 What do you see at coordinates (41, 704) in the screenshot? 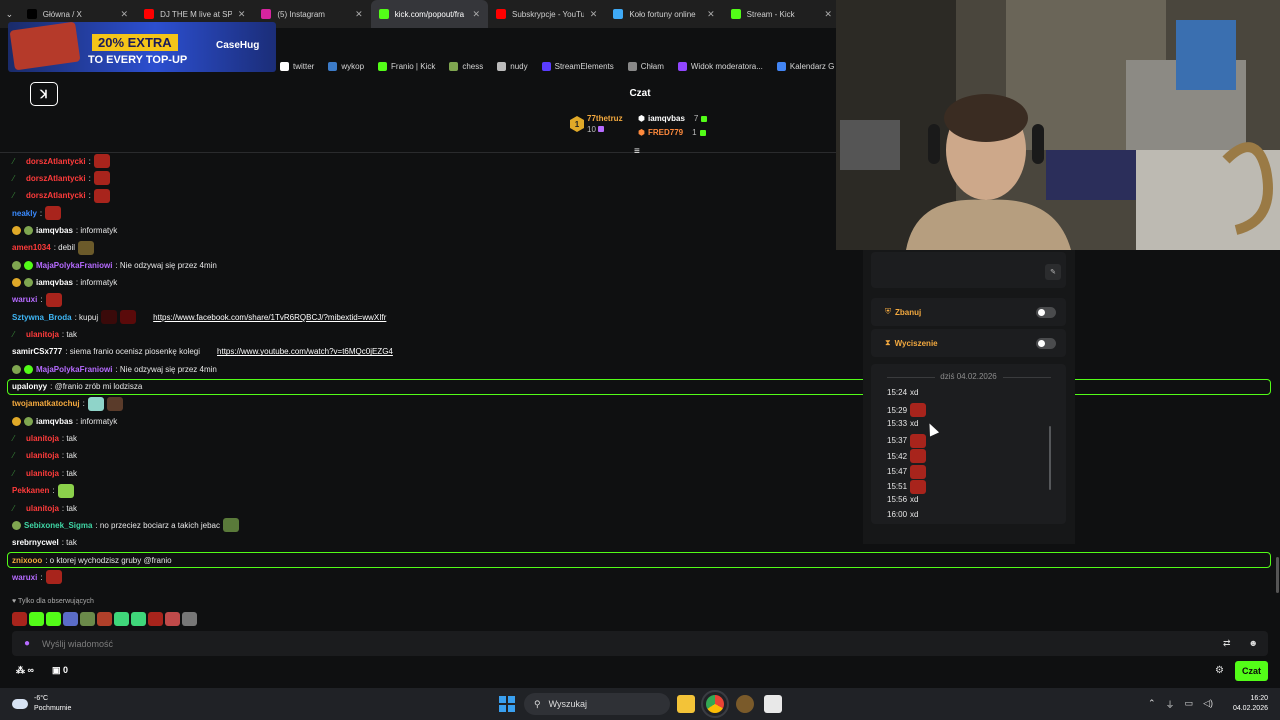
I see `weather-widget: -6°C Pochmurnie` at bounding box center [41, 704].